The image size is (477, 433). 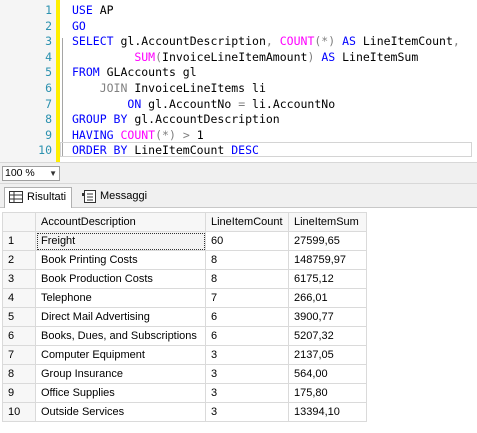 What do you see at coordinates (19, 412) in the screenshot?
I see `row-number: 10` at bounding box center [19, 412].